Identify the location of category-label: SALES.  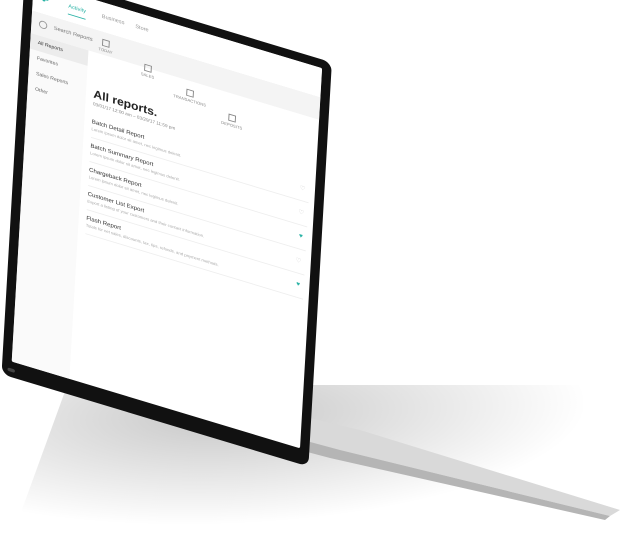
(147, 75).